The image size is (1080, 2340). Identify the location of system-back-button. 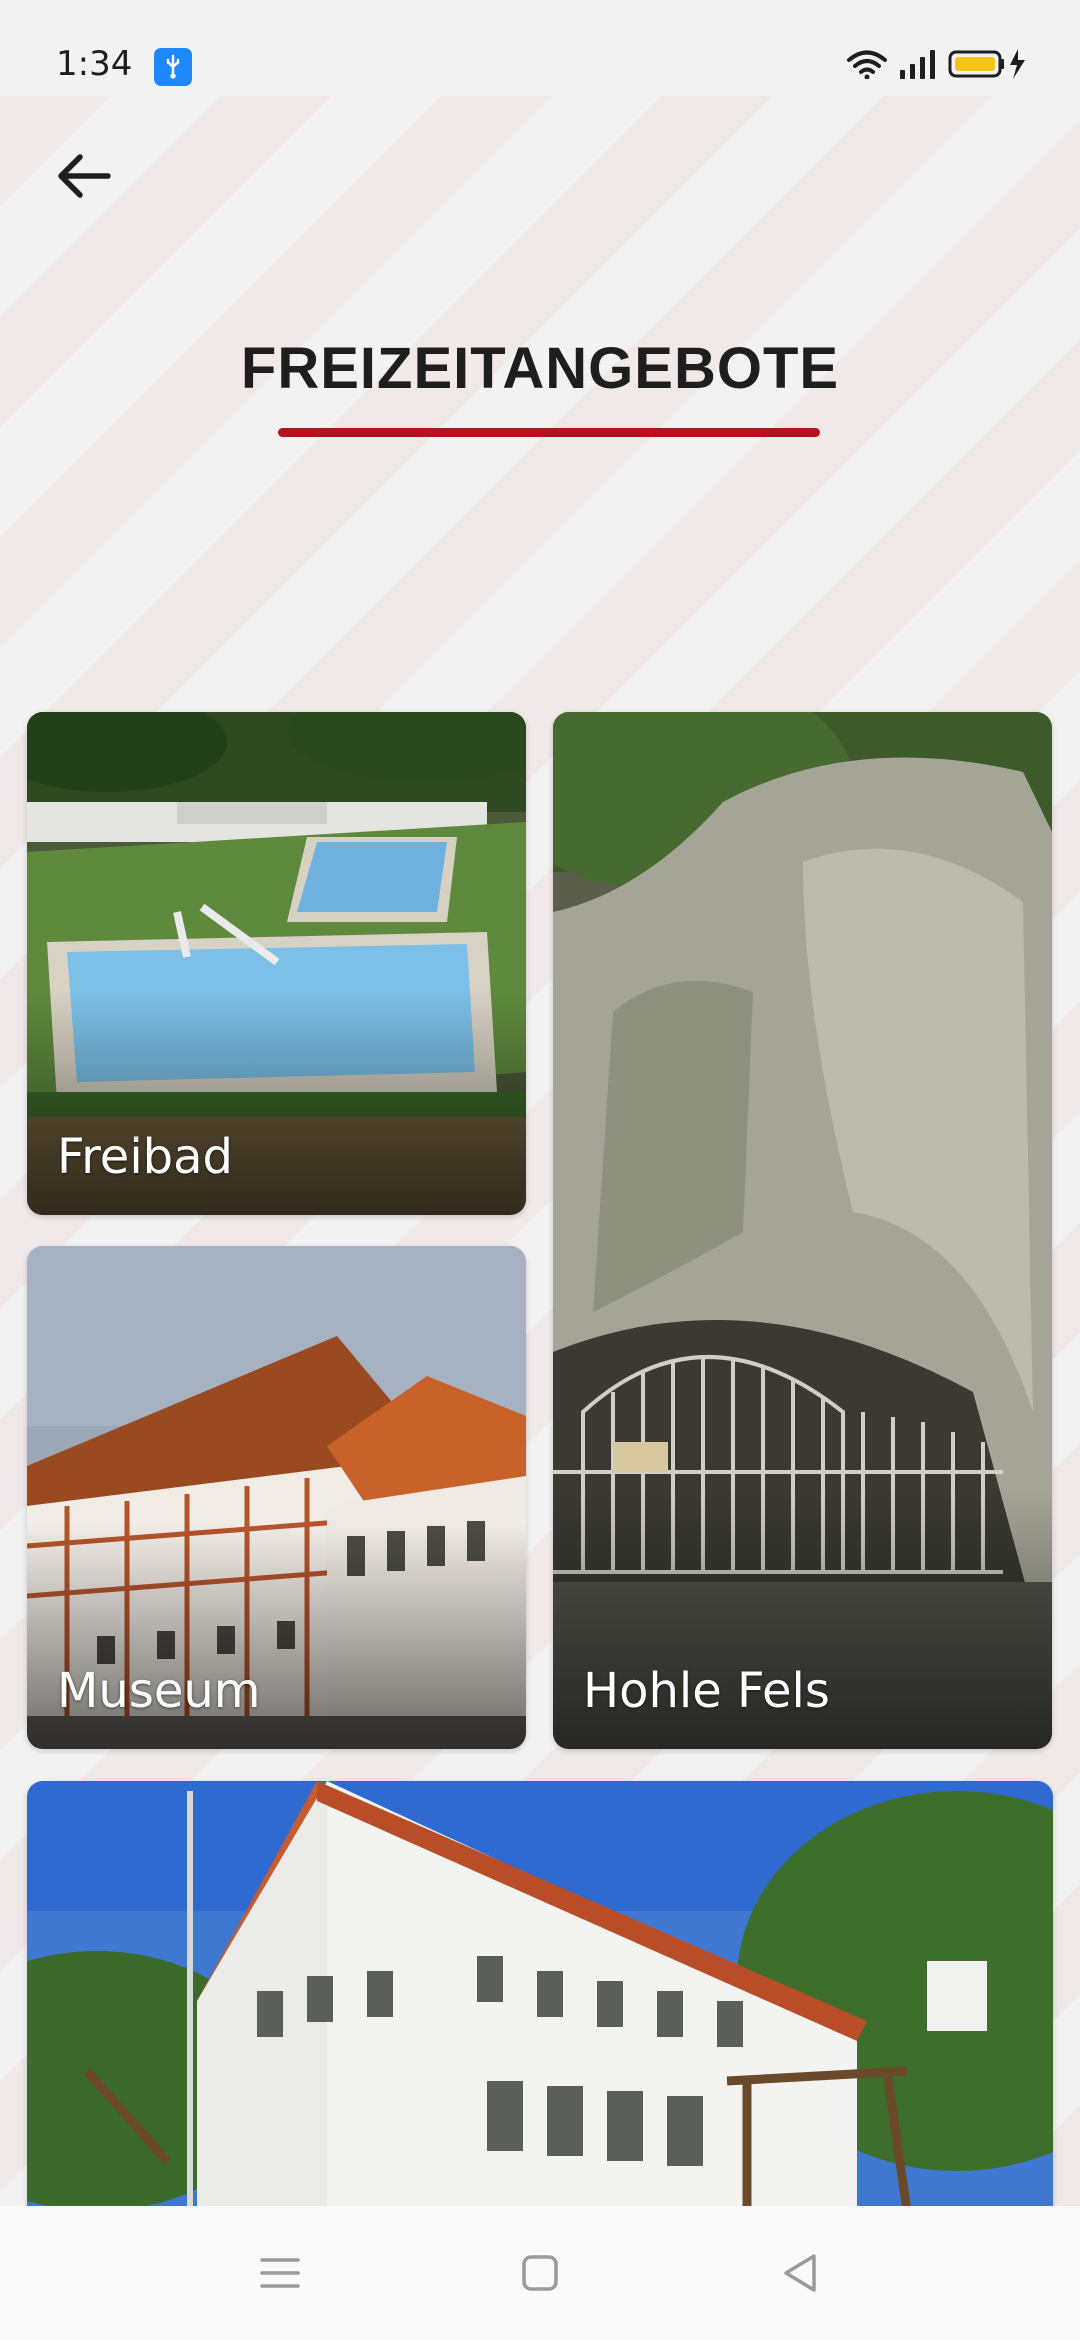
(800, 2273).